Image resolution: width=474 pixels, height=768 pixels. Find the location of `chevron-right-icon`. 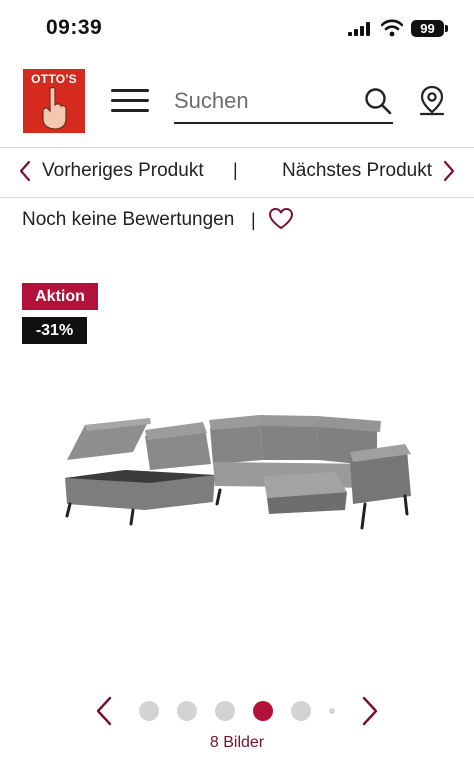

chevron-right-icon is located at coordinates (449, 171).